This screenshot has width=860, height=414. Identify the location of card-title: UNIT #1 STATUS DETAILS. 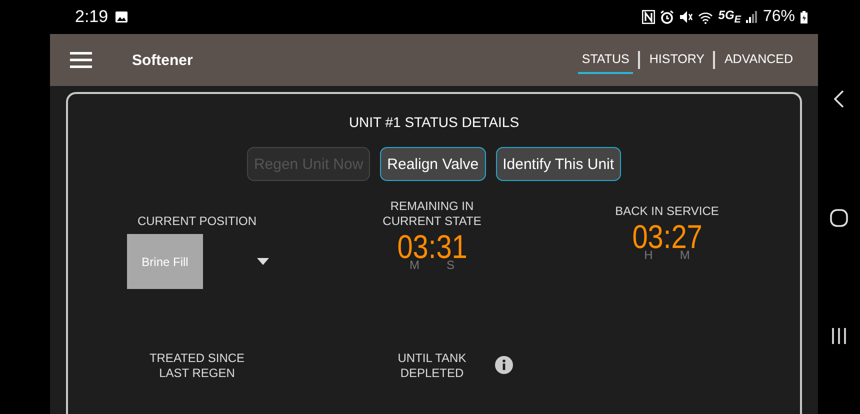
(434, 122).